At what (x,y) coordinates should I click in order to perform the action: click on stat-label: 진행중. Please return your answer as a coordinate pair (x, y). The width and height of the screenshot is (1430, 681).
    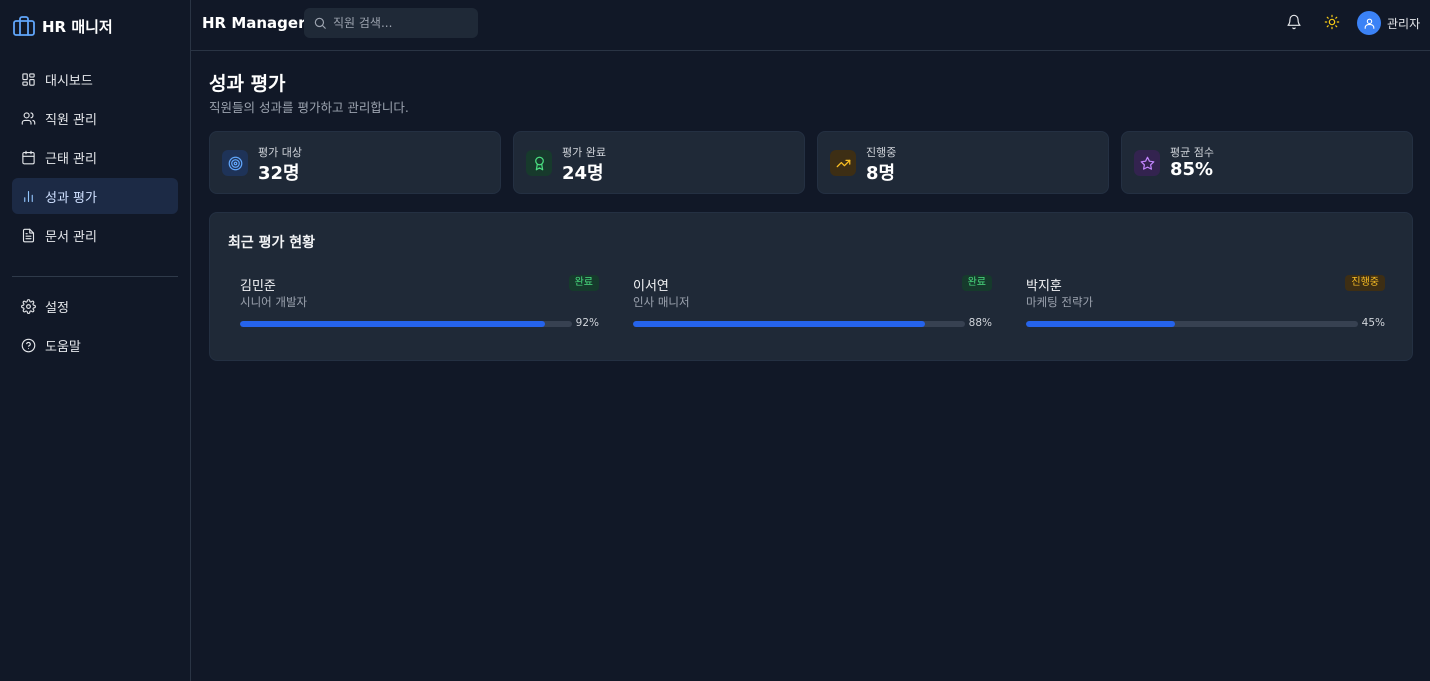
    Looking at the image, I should click on (881, 152).